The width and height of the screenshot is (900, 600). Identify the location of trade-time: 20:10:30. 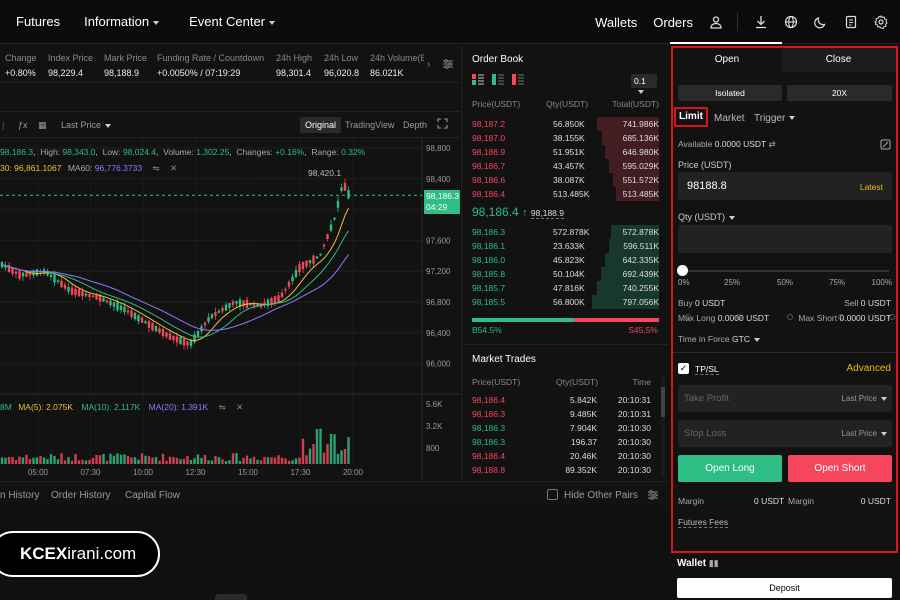
(634, 470).